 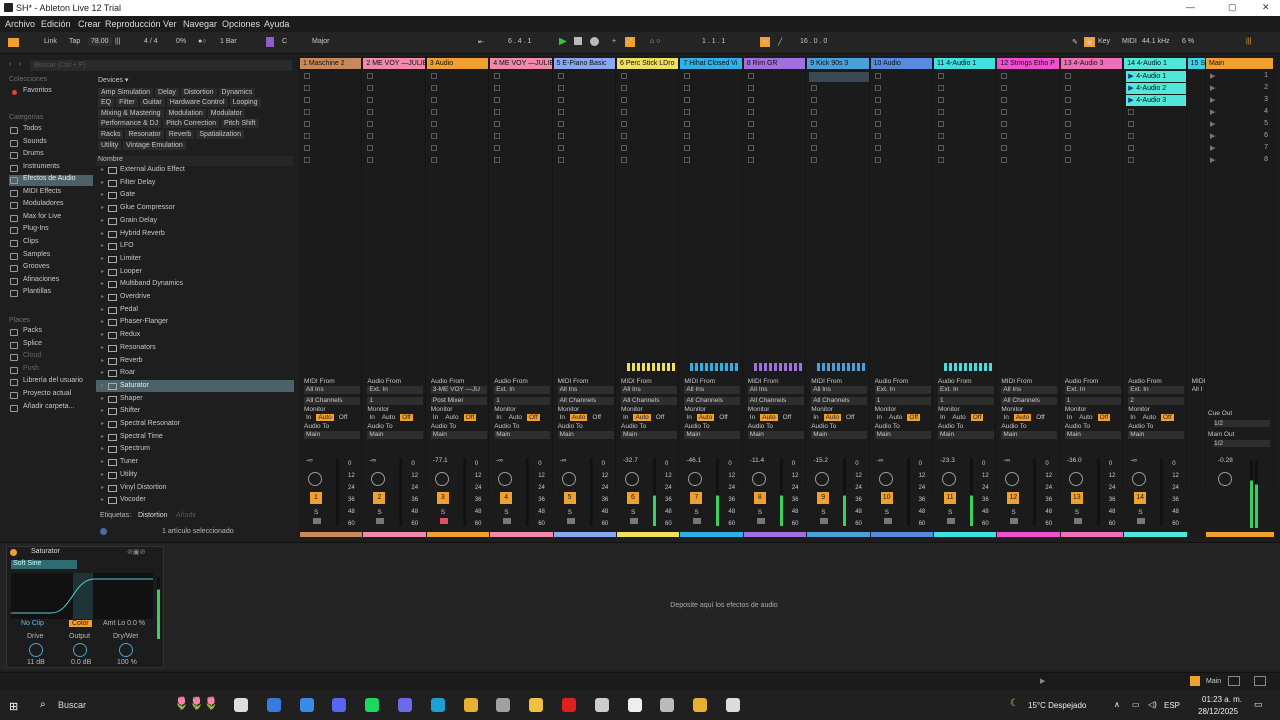 What do you see at coordinates (713, 41) in the screenshot?
I see `loop-start-field: 1 . 1 . 1` at bounding box center [713, 41].